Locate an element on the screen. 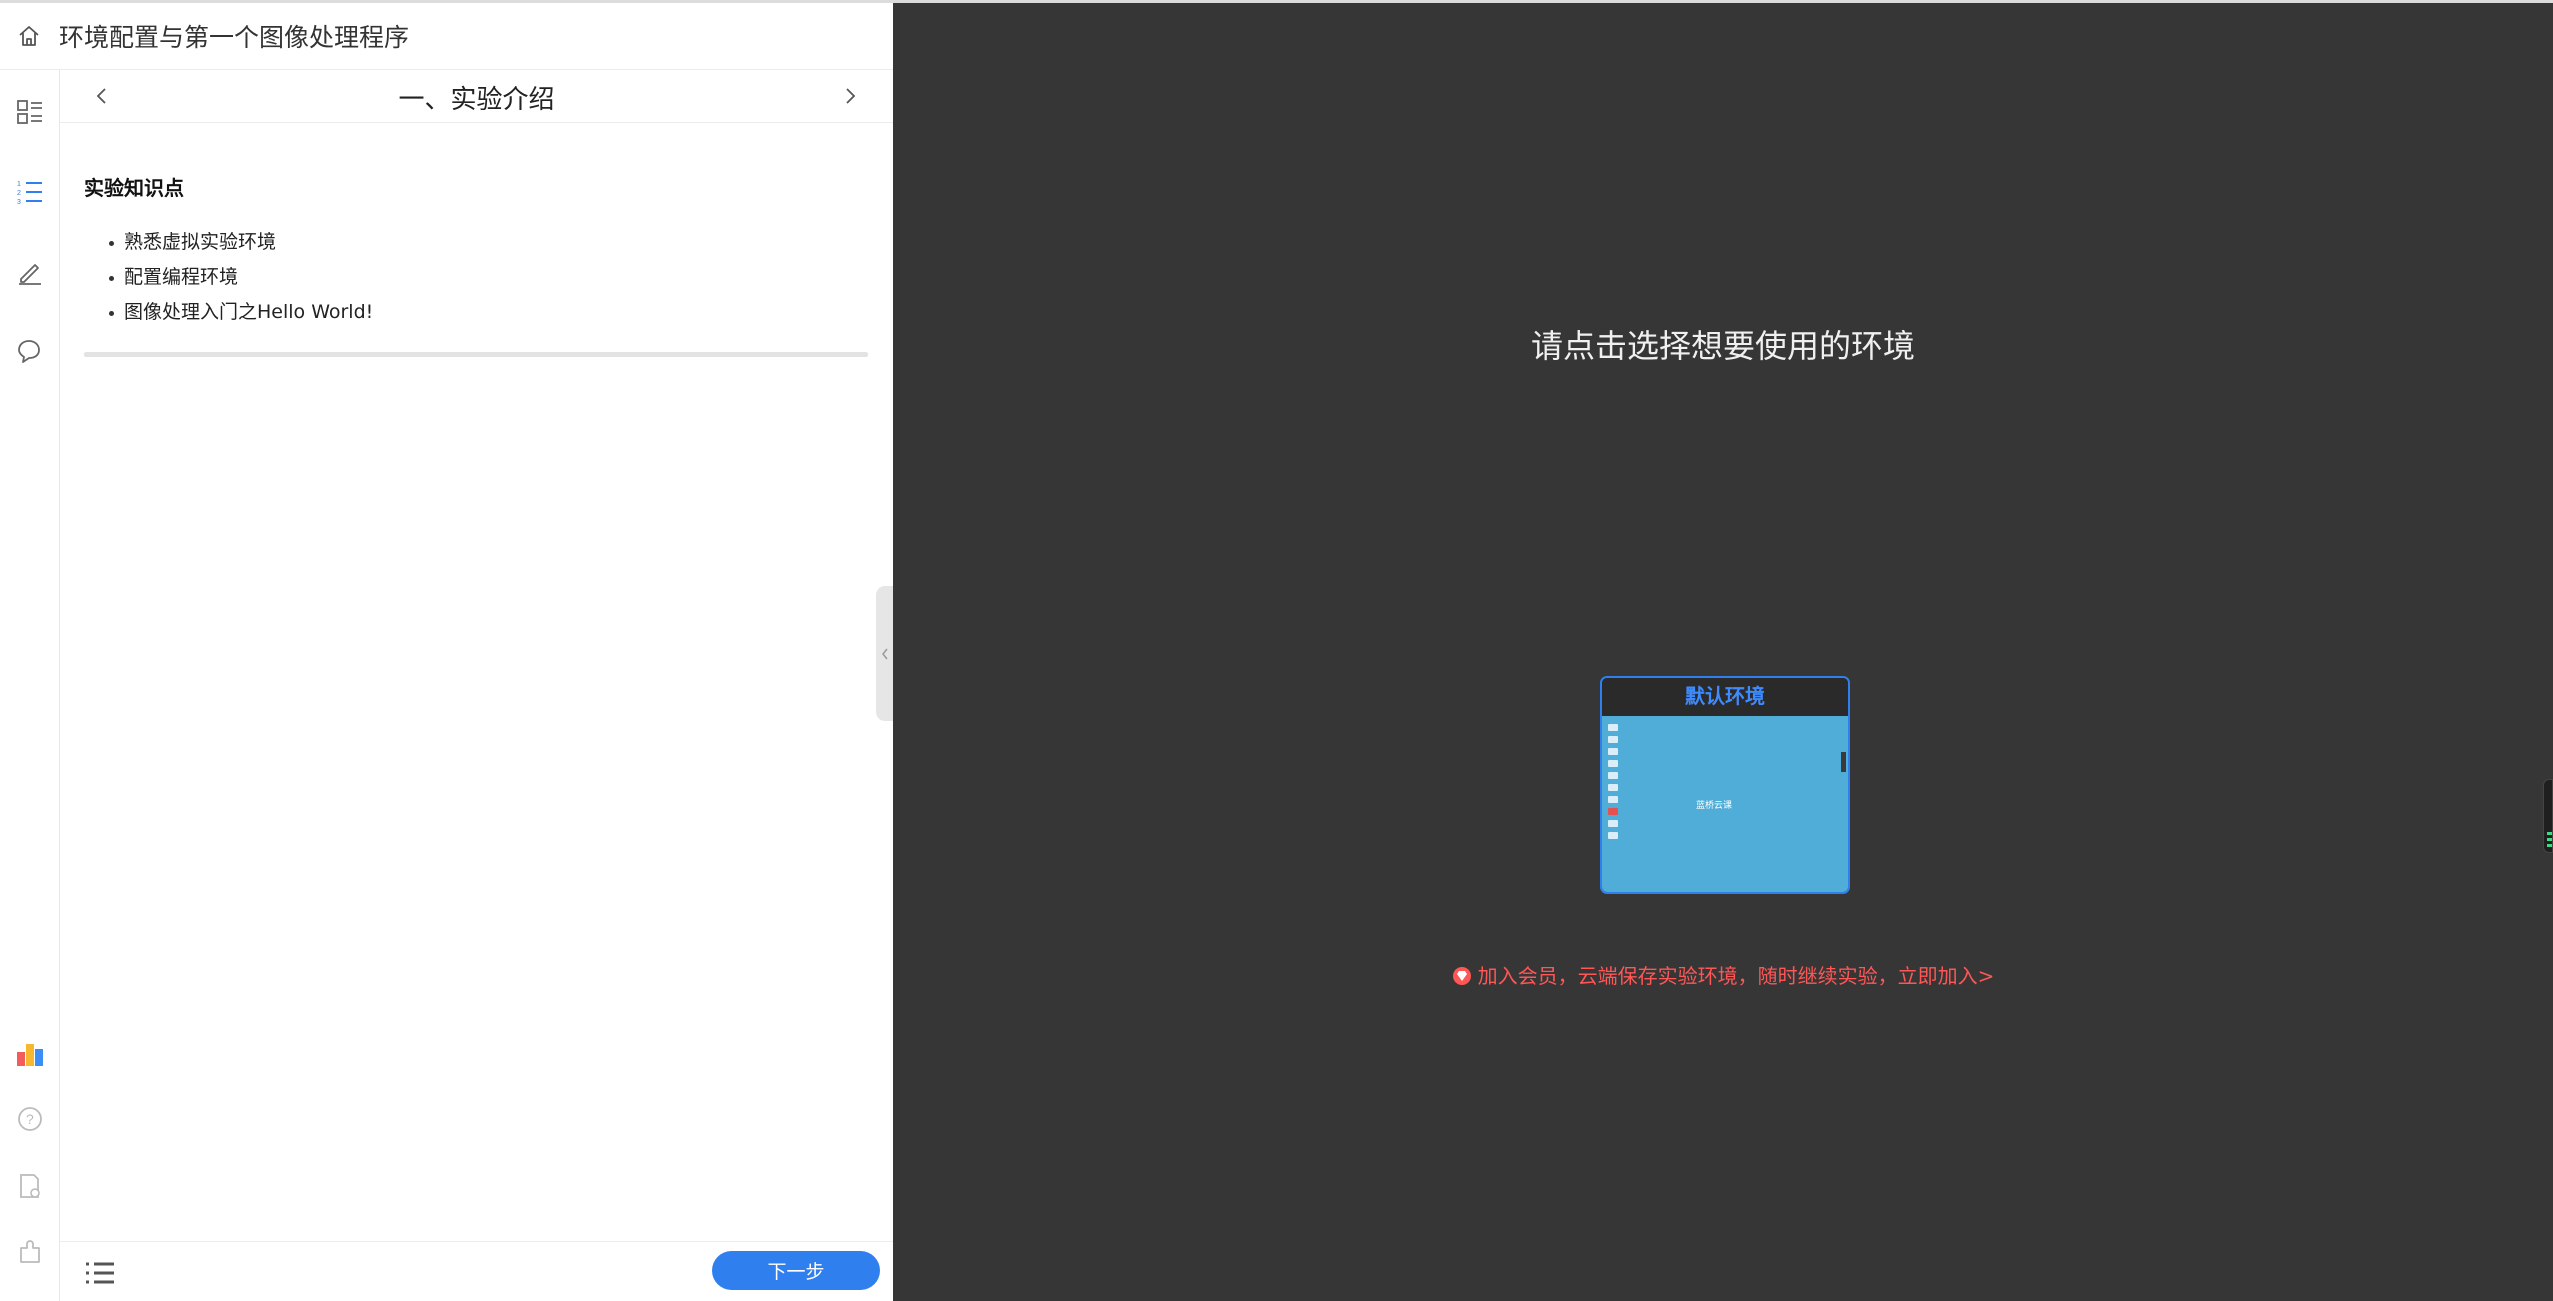 The width and height of the screenshot is (2553, 1301). list-item: 配置编程环境 is located at coordinates (476, 277).